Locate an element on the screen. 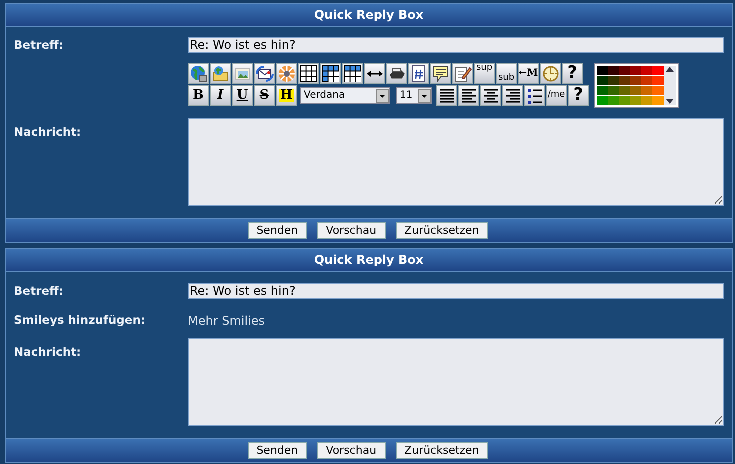  table-column-icon is located at coordinates (331, 73).